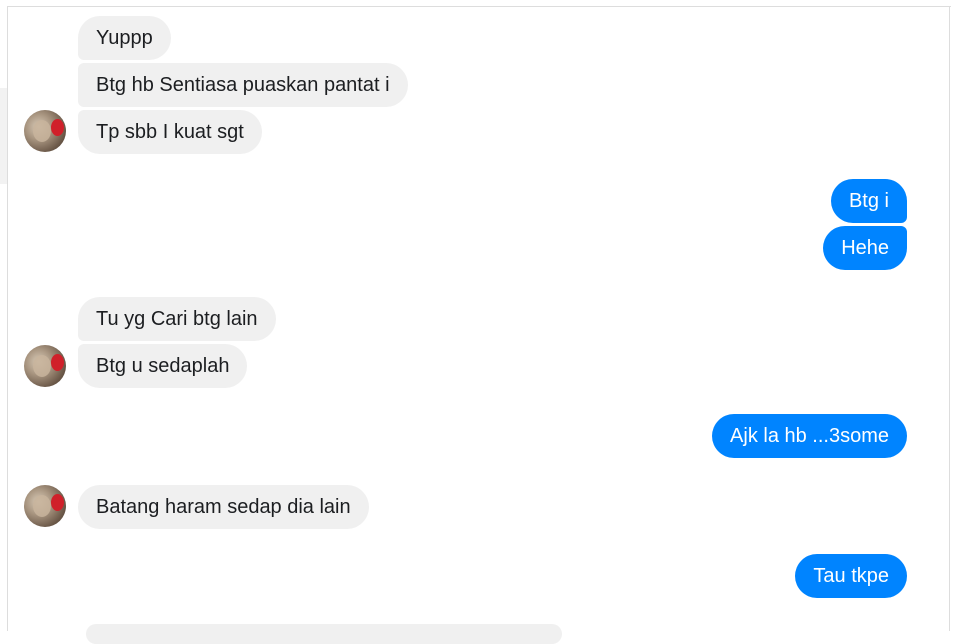 The width and height of the screenshot is (954, 644). Describe the element at coordinates (124, 38) in the screenshot. I see `message-bubble-incoming: Yuppp` at that location.